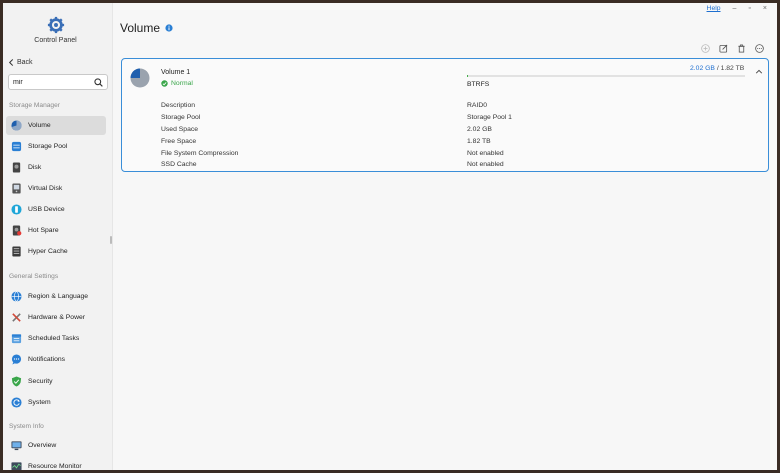  Describe the element at coordinates (169, 28) in the screenshot. I see `info-icon` at that location.